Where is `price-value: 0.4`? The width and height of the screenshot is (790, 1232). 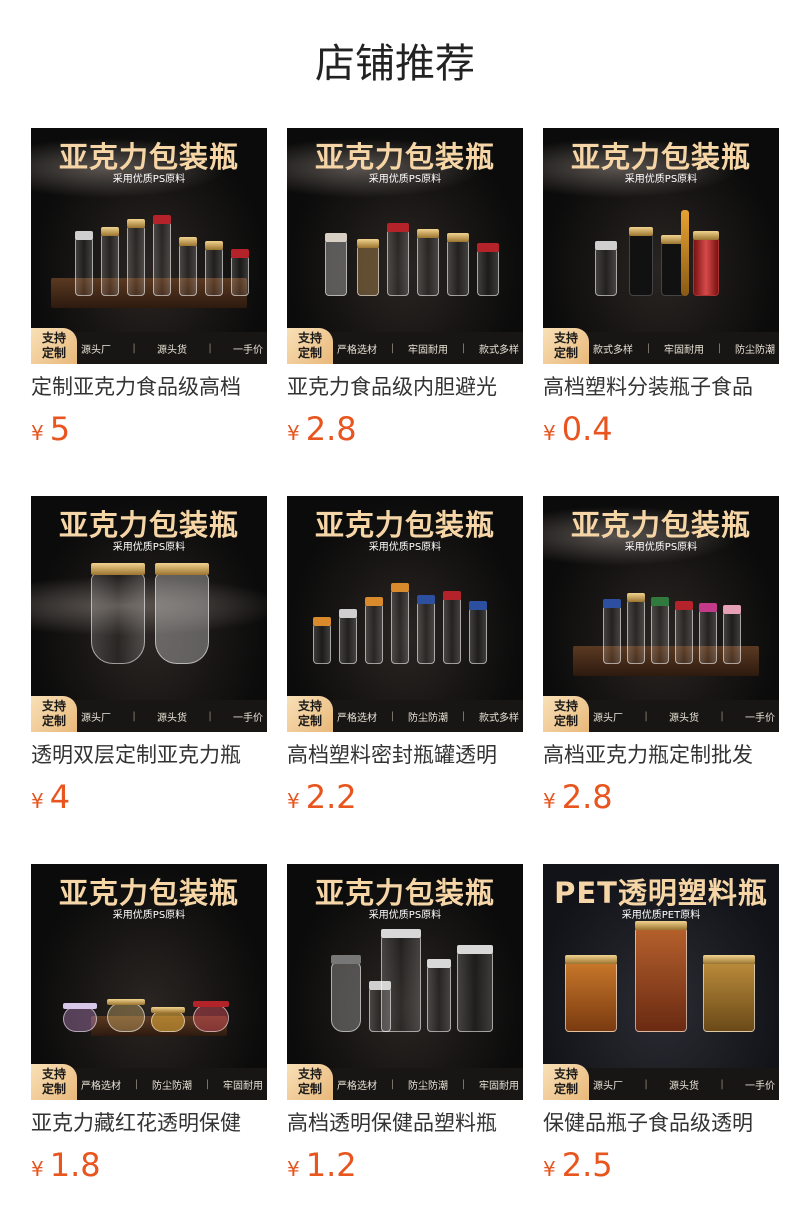
price-value: 0.4 is located at coordinates (587, 429).